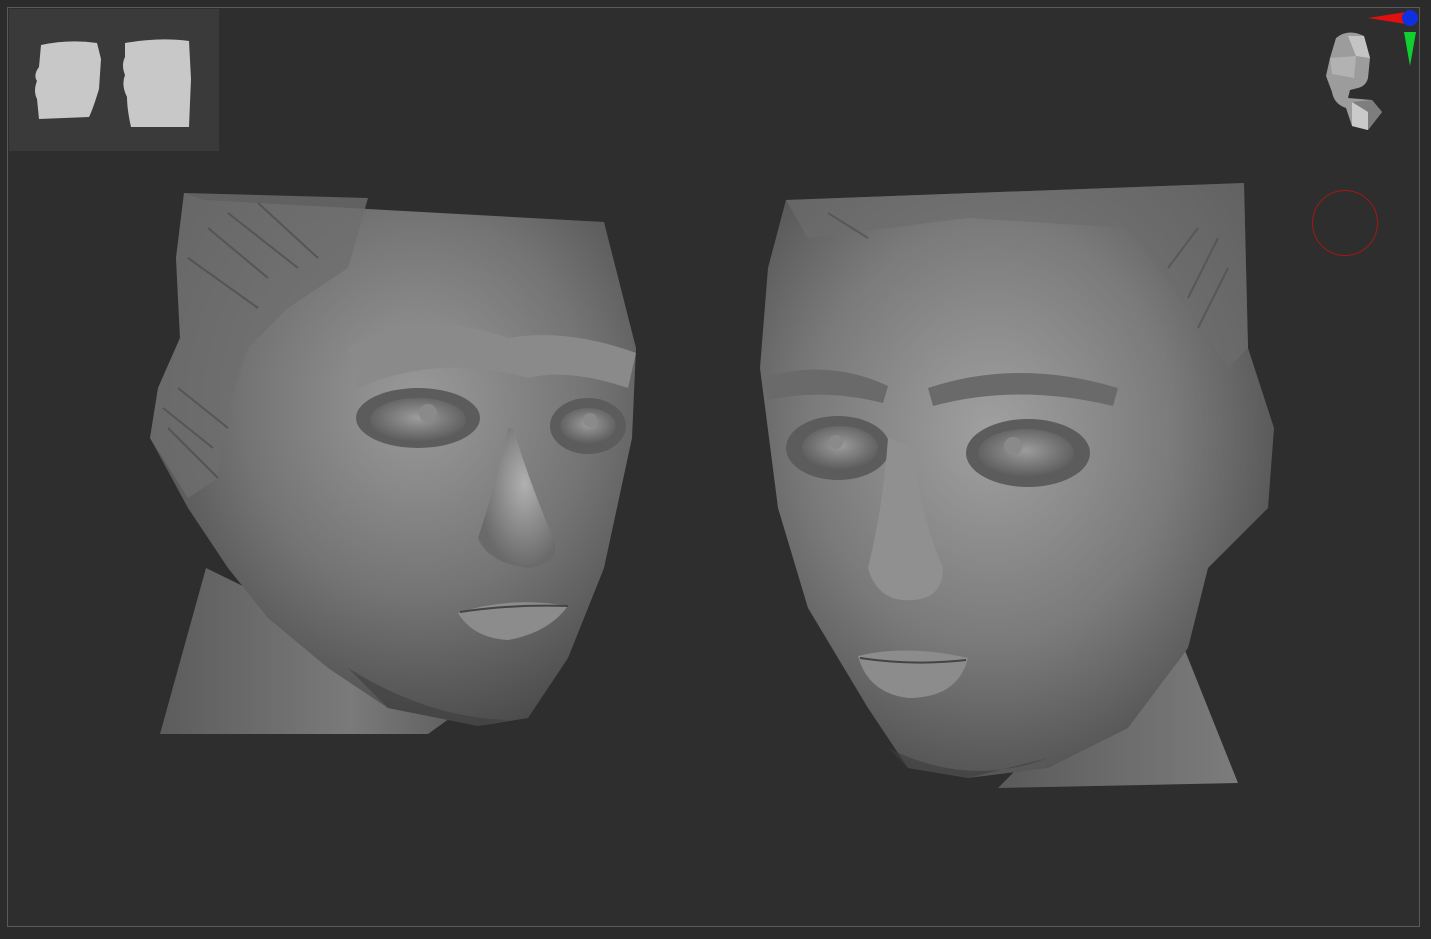 The width and height of the screenshot is (1431, 939). Describe the element at coordinates (1345, 223) in the screenshot. I see `brush-cursor-ring` at that location.